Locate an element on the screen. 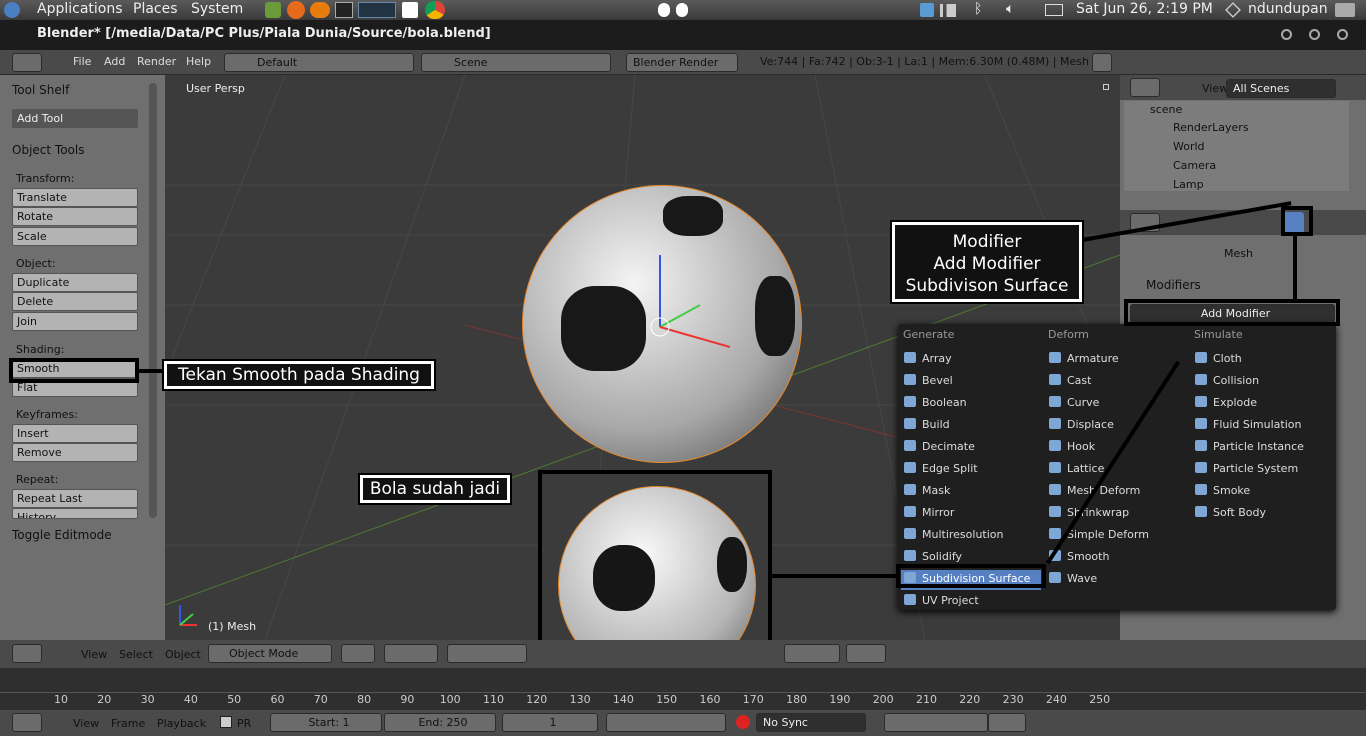 Image resolution: width=1366 pixels, height=736 pixels. viewport-corner-icon is located at coordinates (1106, 87).